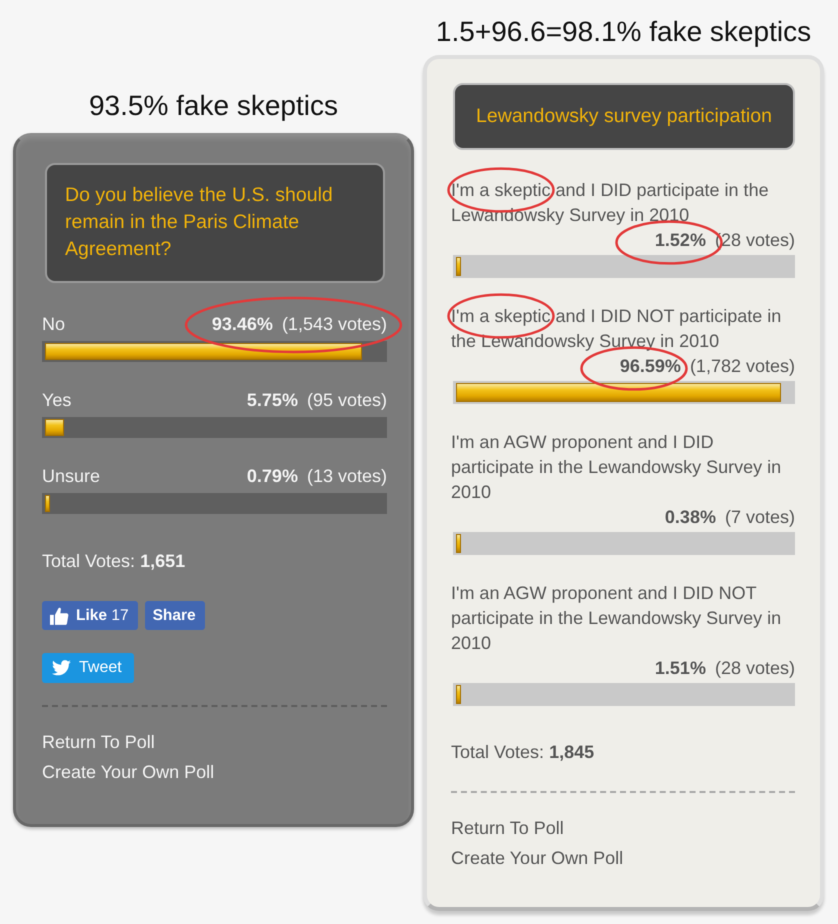 The image size is (838, 924). I want to click on total-votes: Total Votes: 1,651, so click(114, 561).